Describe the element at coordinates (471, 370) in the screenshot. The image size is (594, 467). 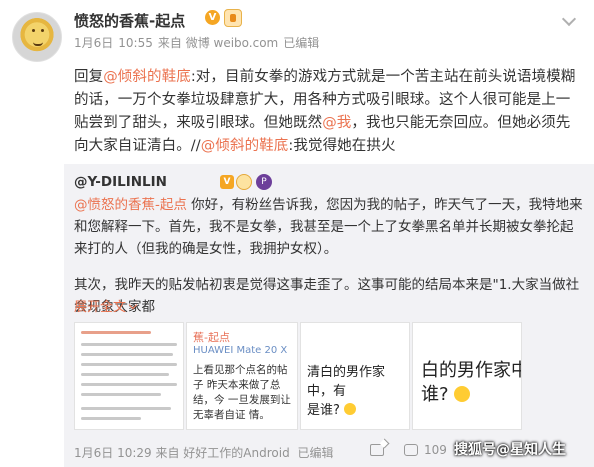
I see `thumb-text-line: 白的男作家中，` at that location.